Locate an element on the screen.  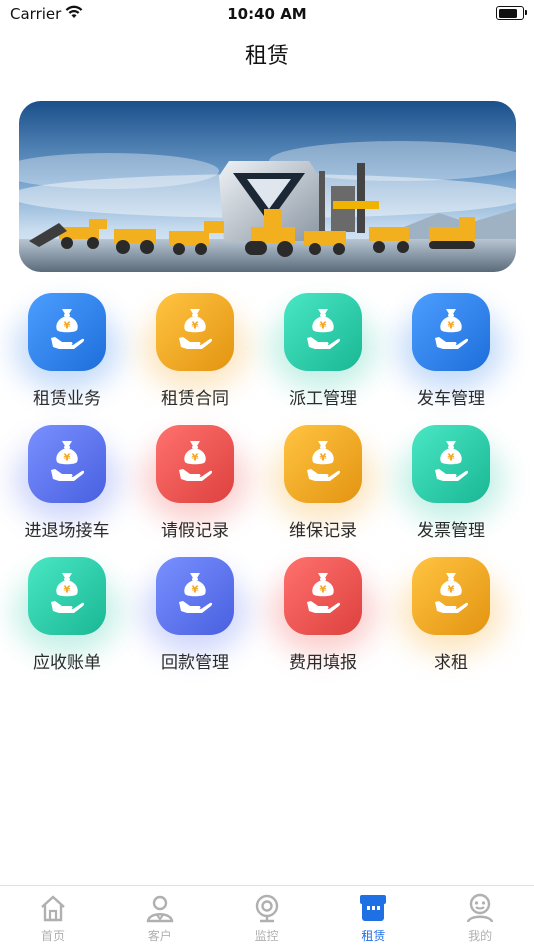
tab-bar: 首页 客户 监控 租赁 我的 is located at coordinates (267, 918).